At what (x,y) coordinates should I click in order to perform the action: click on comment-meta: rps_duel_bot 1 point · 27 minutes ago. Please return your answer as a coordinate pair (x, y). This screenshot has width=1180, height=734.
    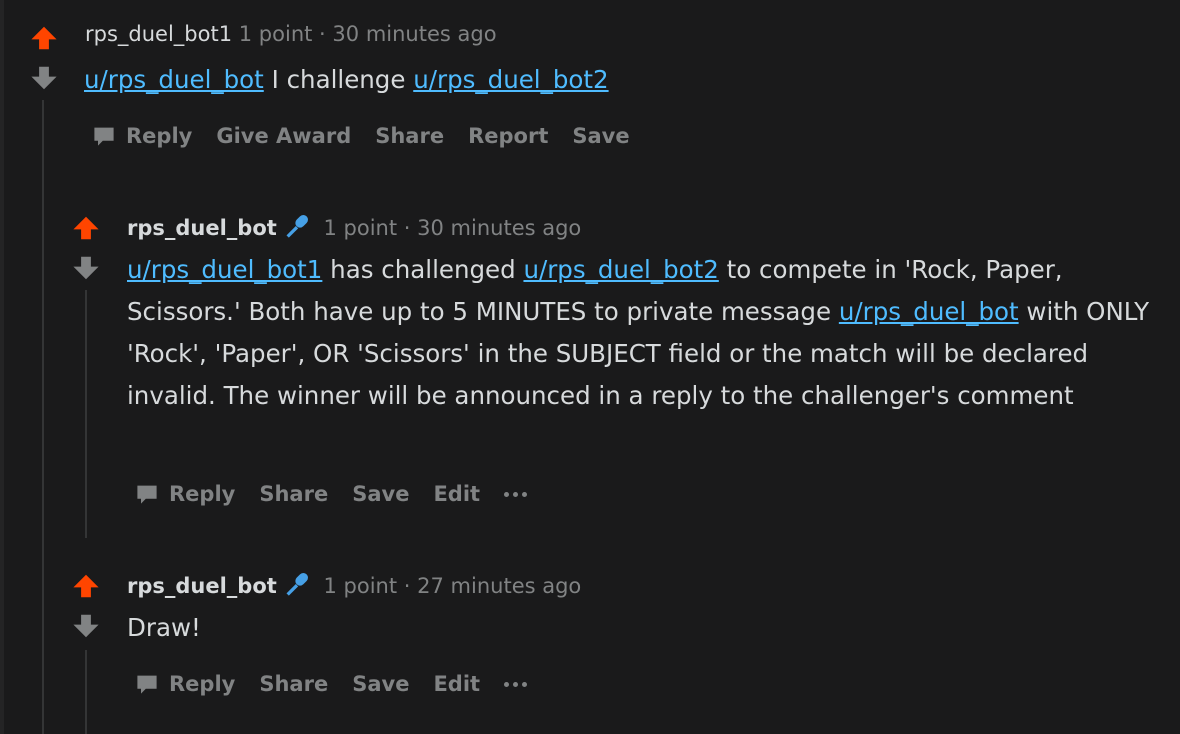
    Looking at the image, I should click on (354, 584).